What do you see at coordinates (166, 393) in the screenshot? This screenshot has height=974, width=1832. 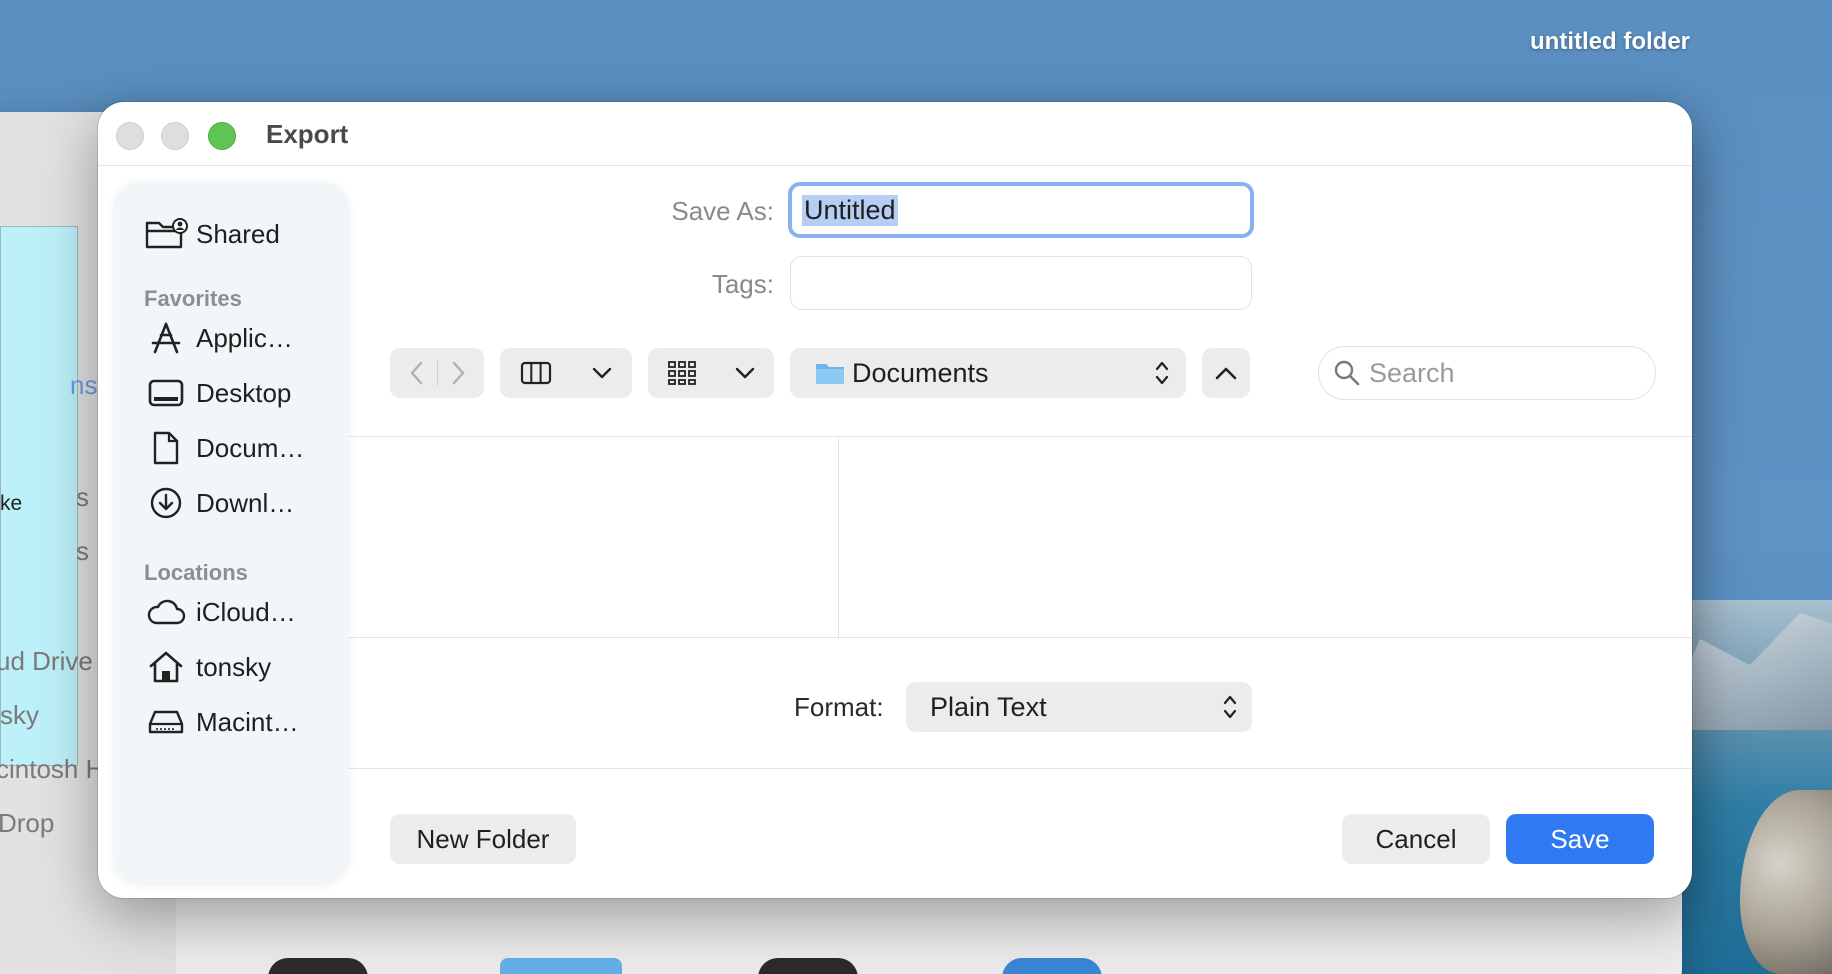 I see `desktop-icon` at bounding box center [166, 393].